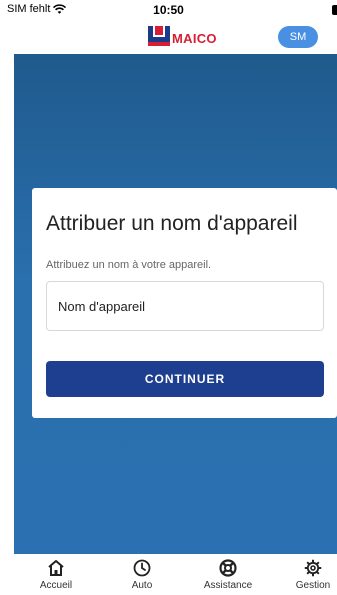 Image resolution: width=337 pixels, height=595 pixels. I want to click on tab-label-gestion: Gestion, so click(313, 585).